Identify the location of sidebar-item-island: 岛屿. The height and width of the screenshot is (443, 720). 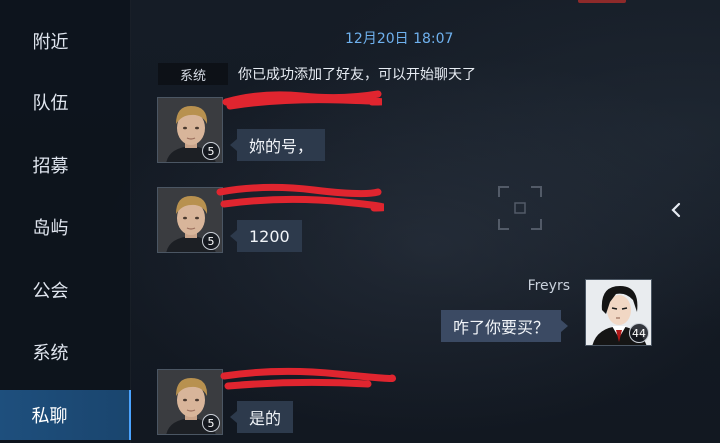
(65, 227).